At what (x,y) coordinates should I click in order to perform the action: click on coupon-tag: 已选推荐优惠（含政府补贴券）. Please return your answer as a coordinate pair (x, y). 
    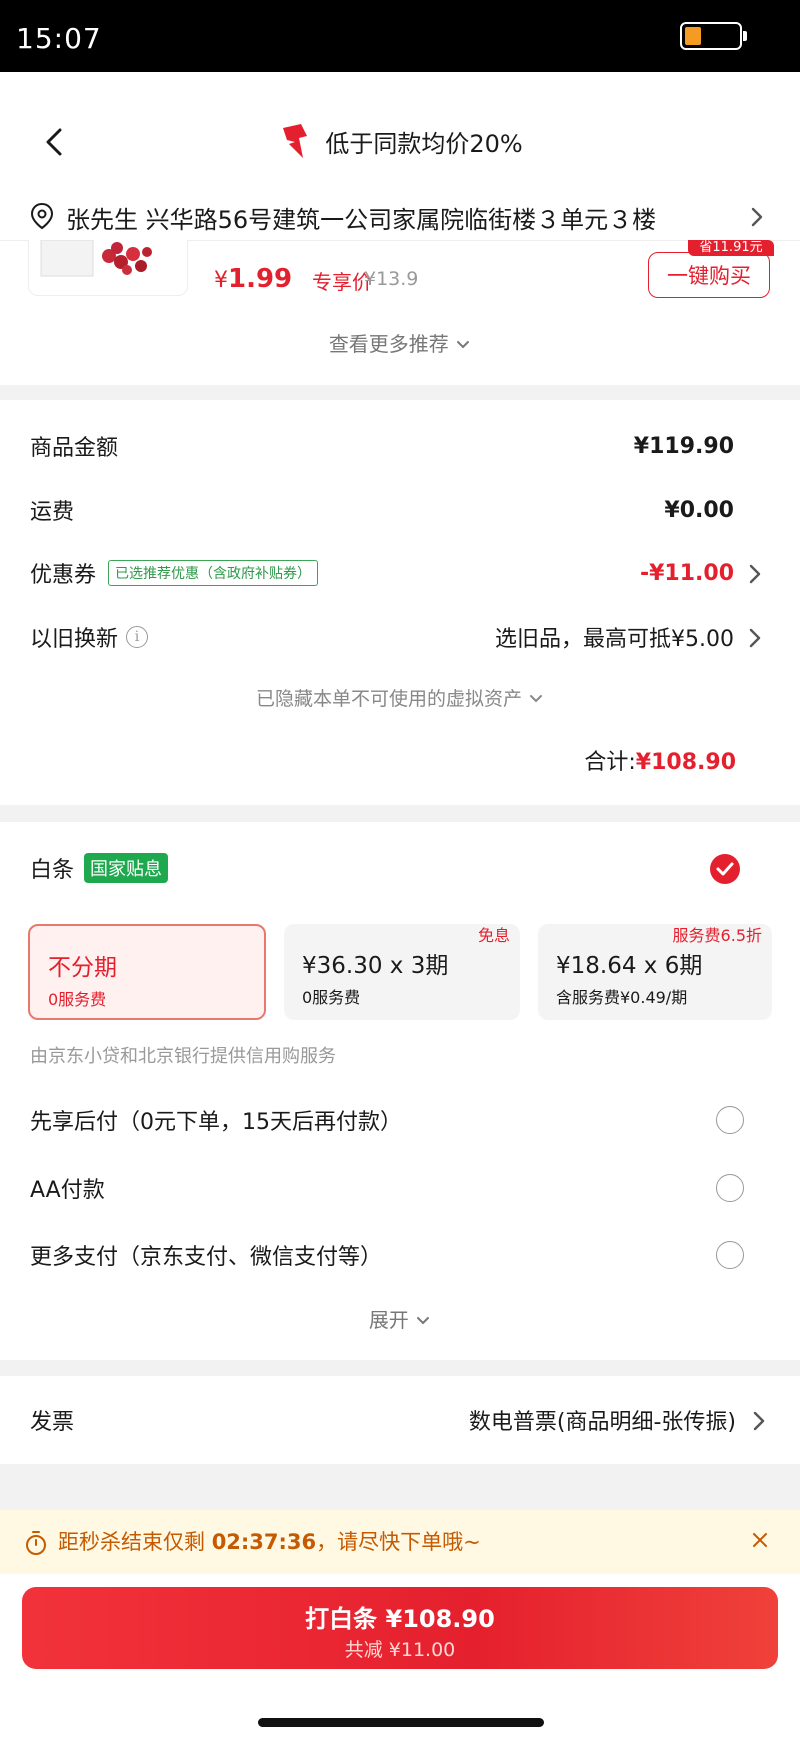
    Looking at the image, I should click on (213, 573).